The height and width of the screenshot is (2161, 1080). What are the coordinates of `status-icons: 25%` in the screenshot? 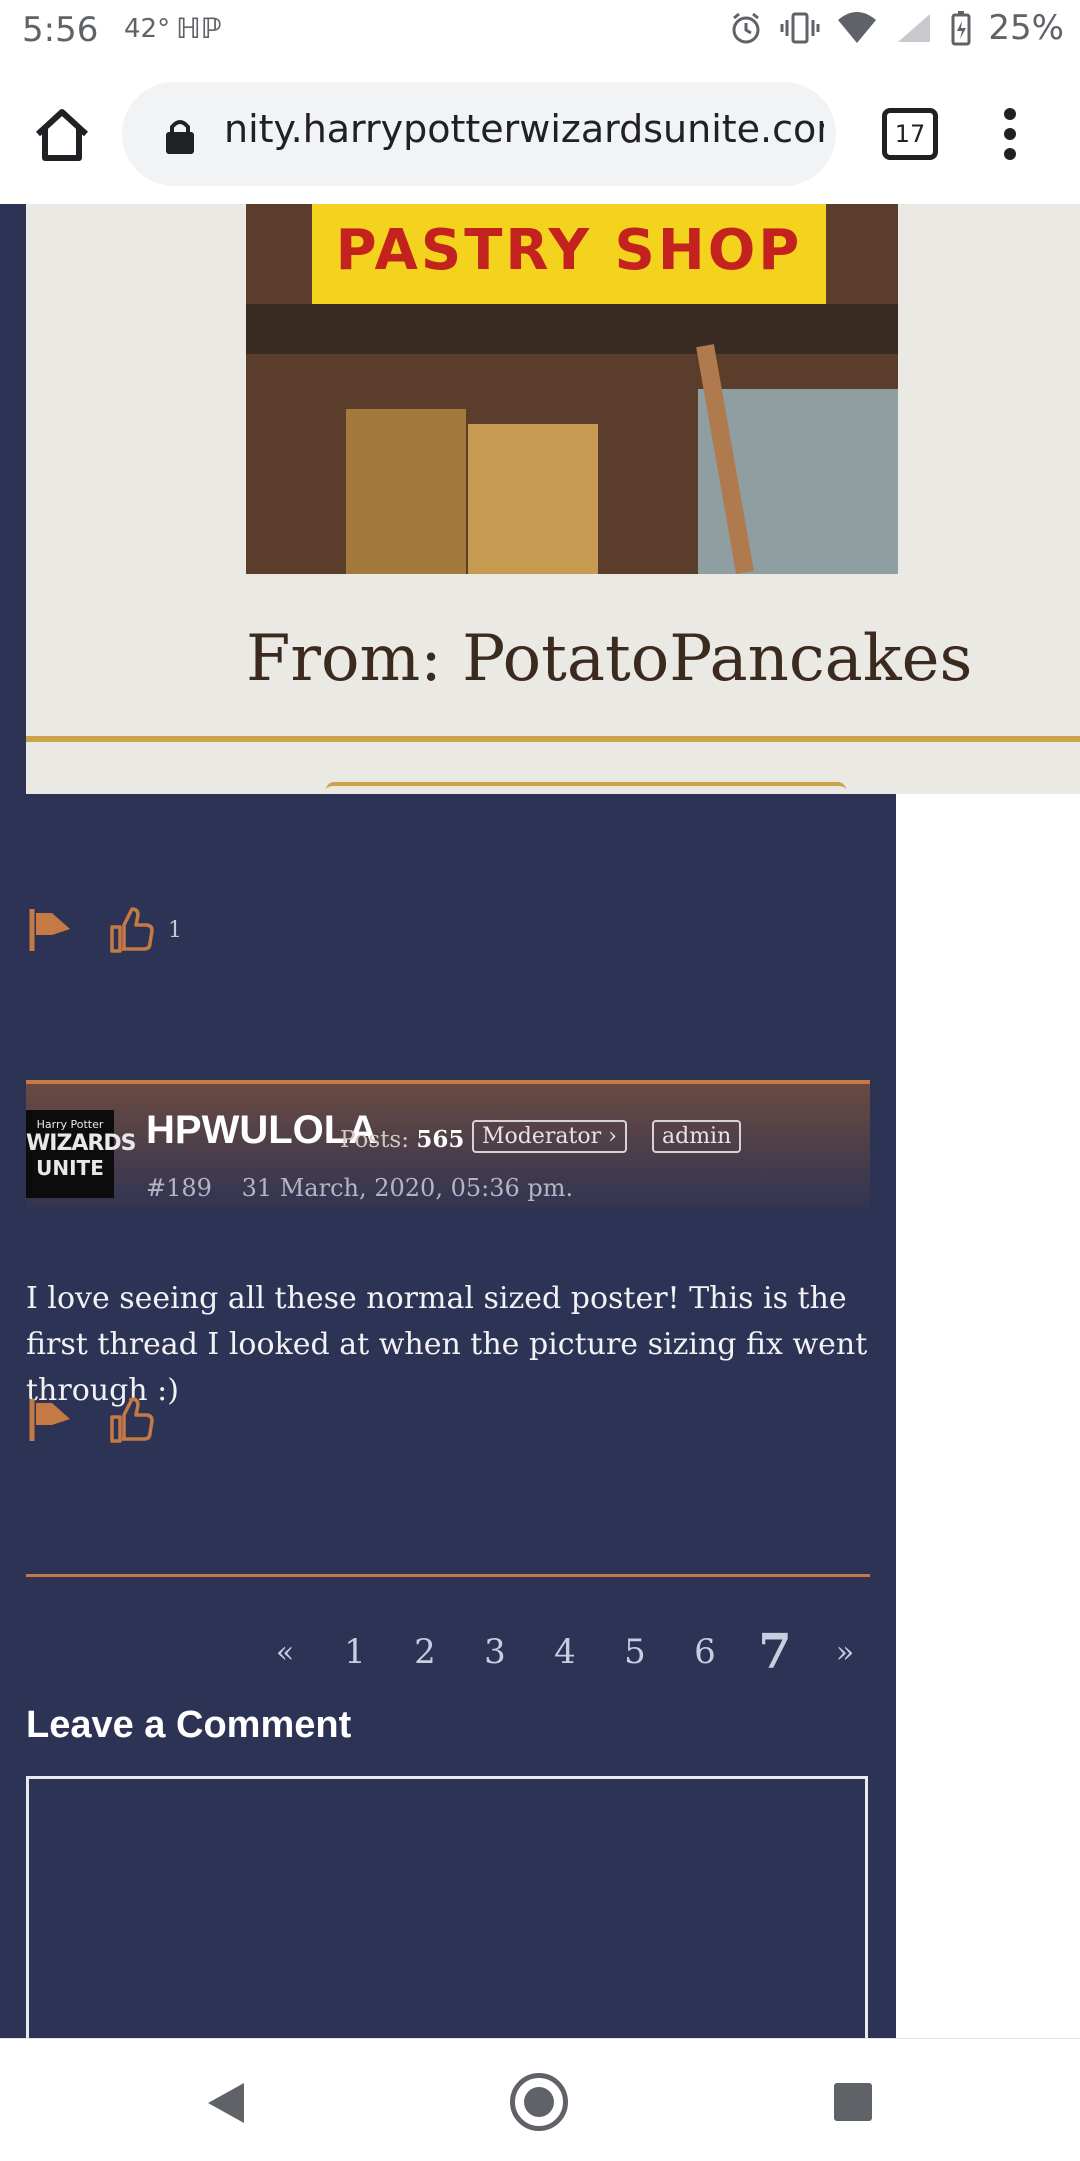 It's located at (896, 28).